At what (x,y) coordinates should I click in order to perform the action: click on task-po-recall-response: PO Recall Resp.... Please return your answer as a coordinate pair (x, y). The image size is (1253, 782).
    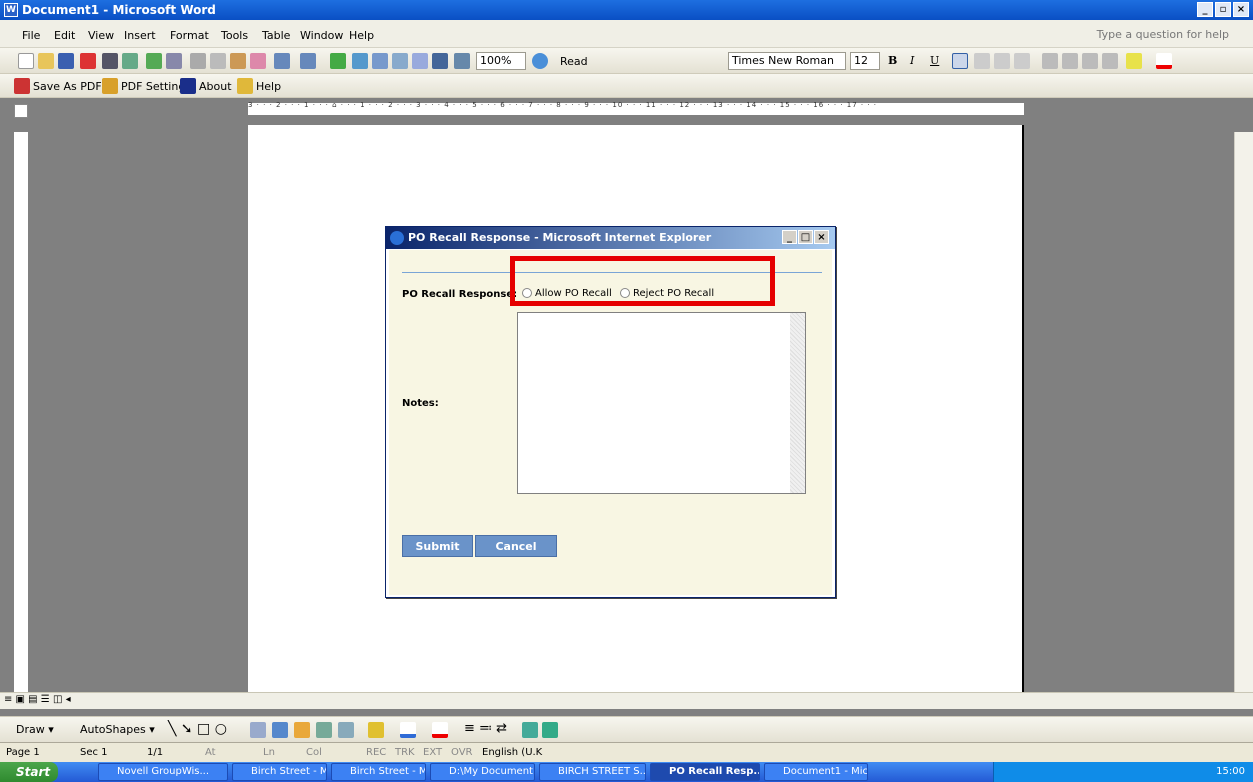
    Looking at the image, I should click on (705, 772).